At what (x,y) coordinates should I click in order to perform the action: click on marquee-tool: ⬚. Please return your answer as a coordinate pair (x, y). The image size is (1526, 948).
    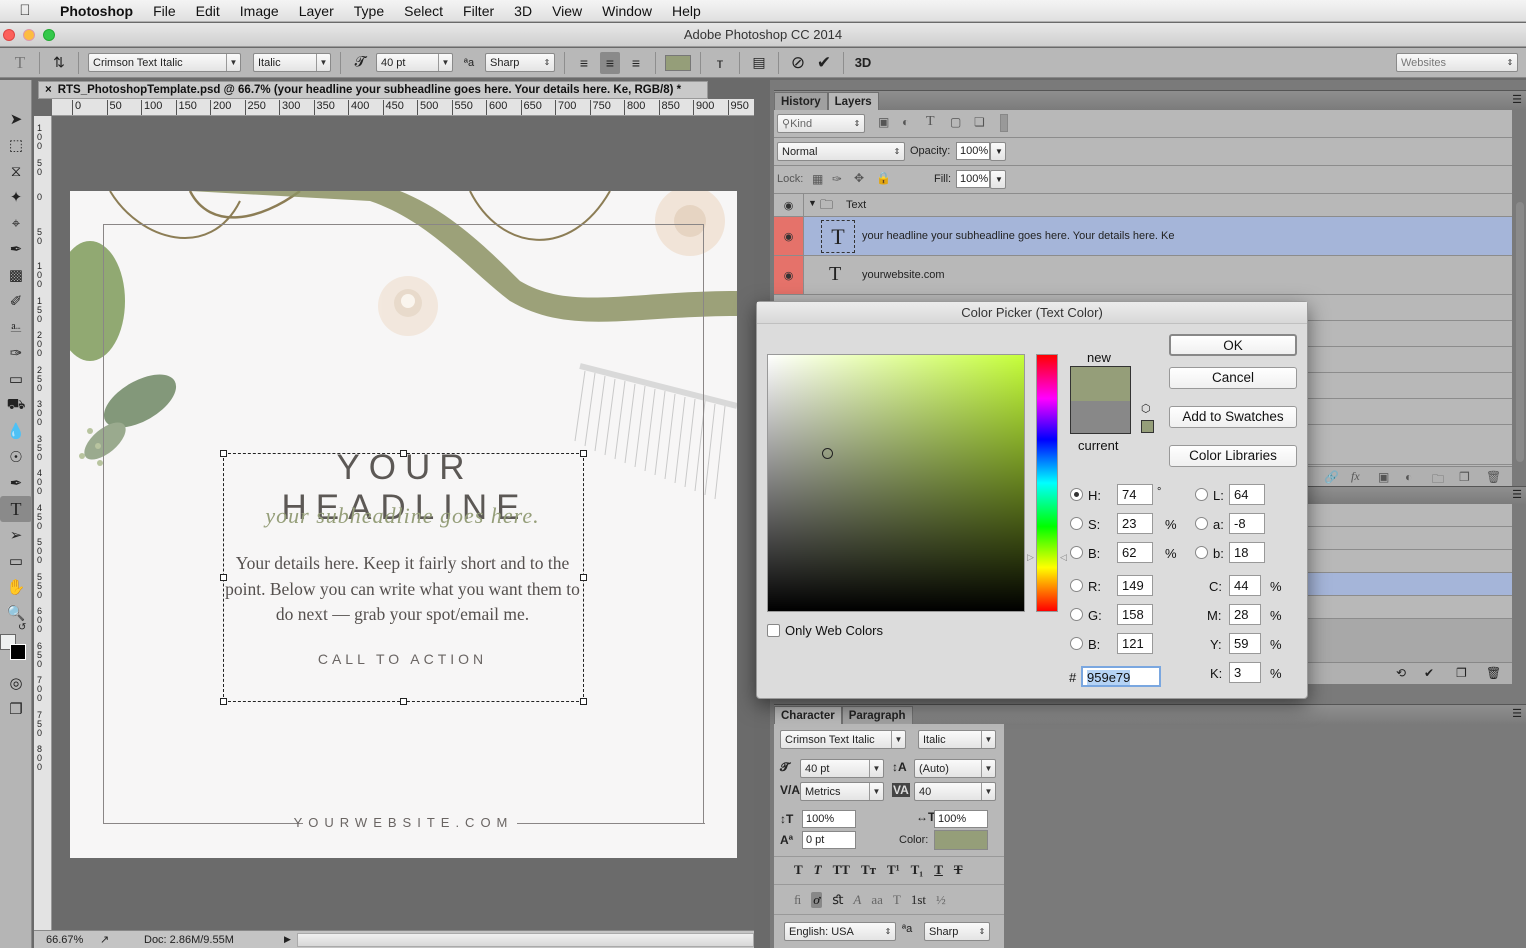
    Looking at the image, I should click on (16, 145).